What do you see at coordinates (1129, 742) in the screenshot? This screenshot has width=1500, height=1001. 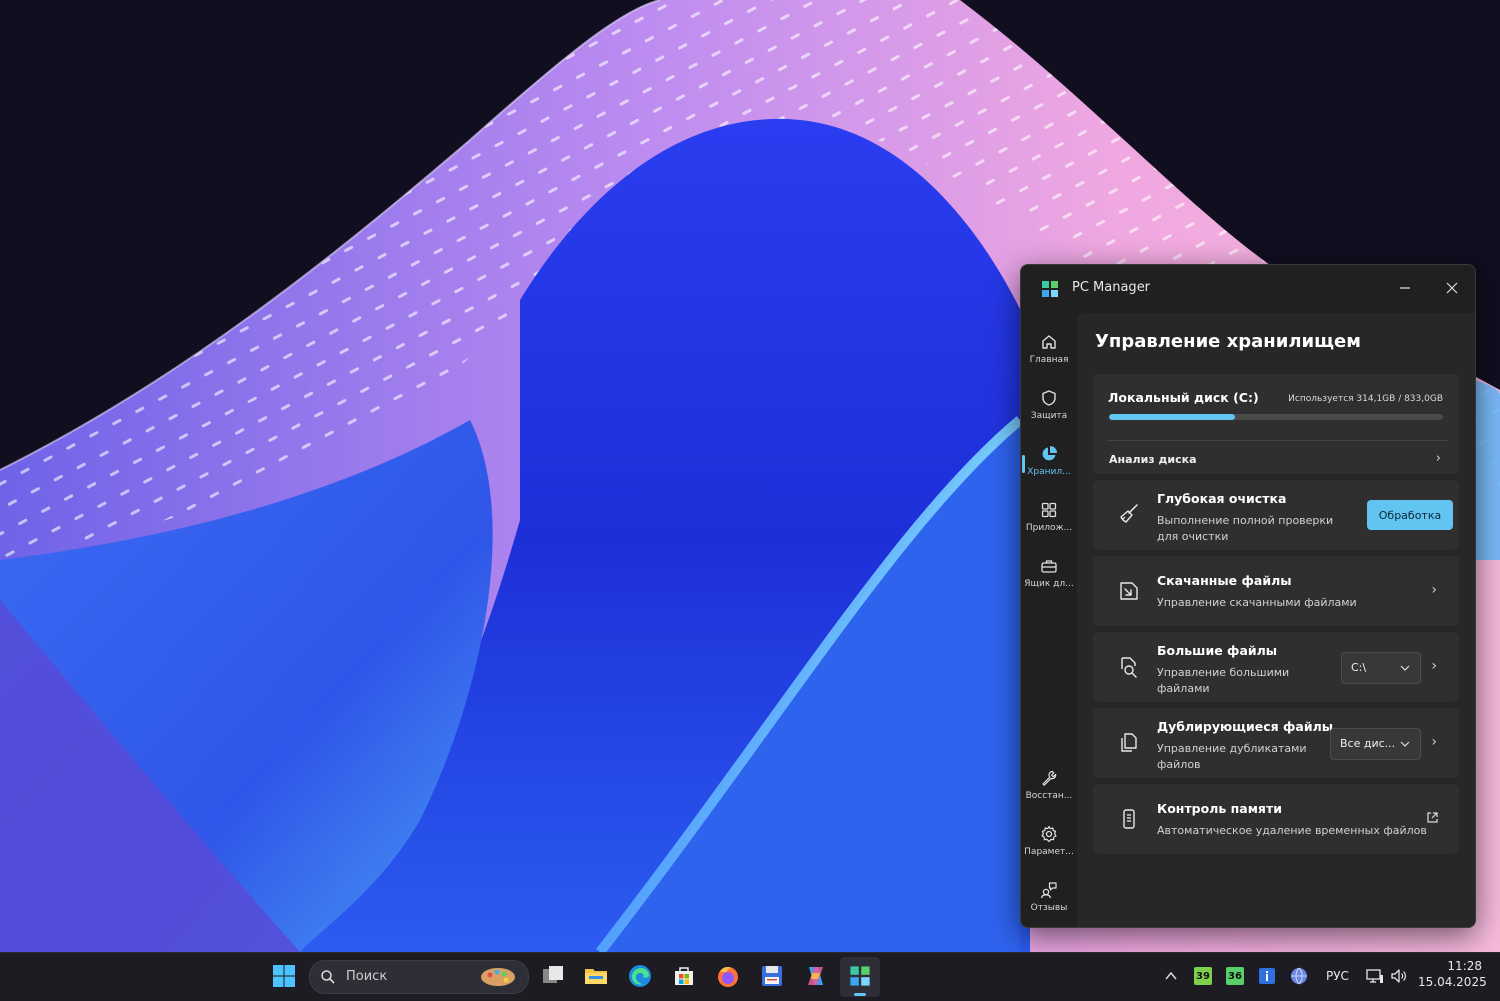 I see `duplicate-files-icon` at bounding box center [1129, 742].